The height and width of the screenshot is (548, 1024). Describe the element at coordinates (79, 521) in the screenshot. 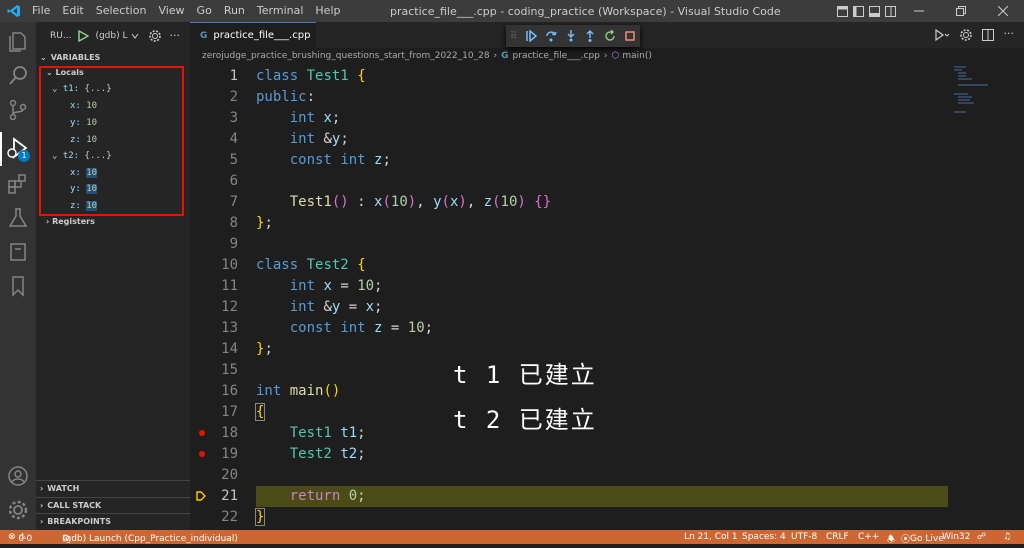

I see `breakpoints-label: BREAKPOINTS` at that location.